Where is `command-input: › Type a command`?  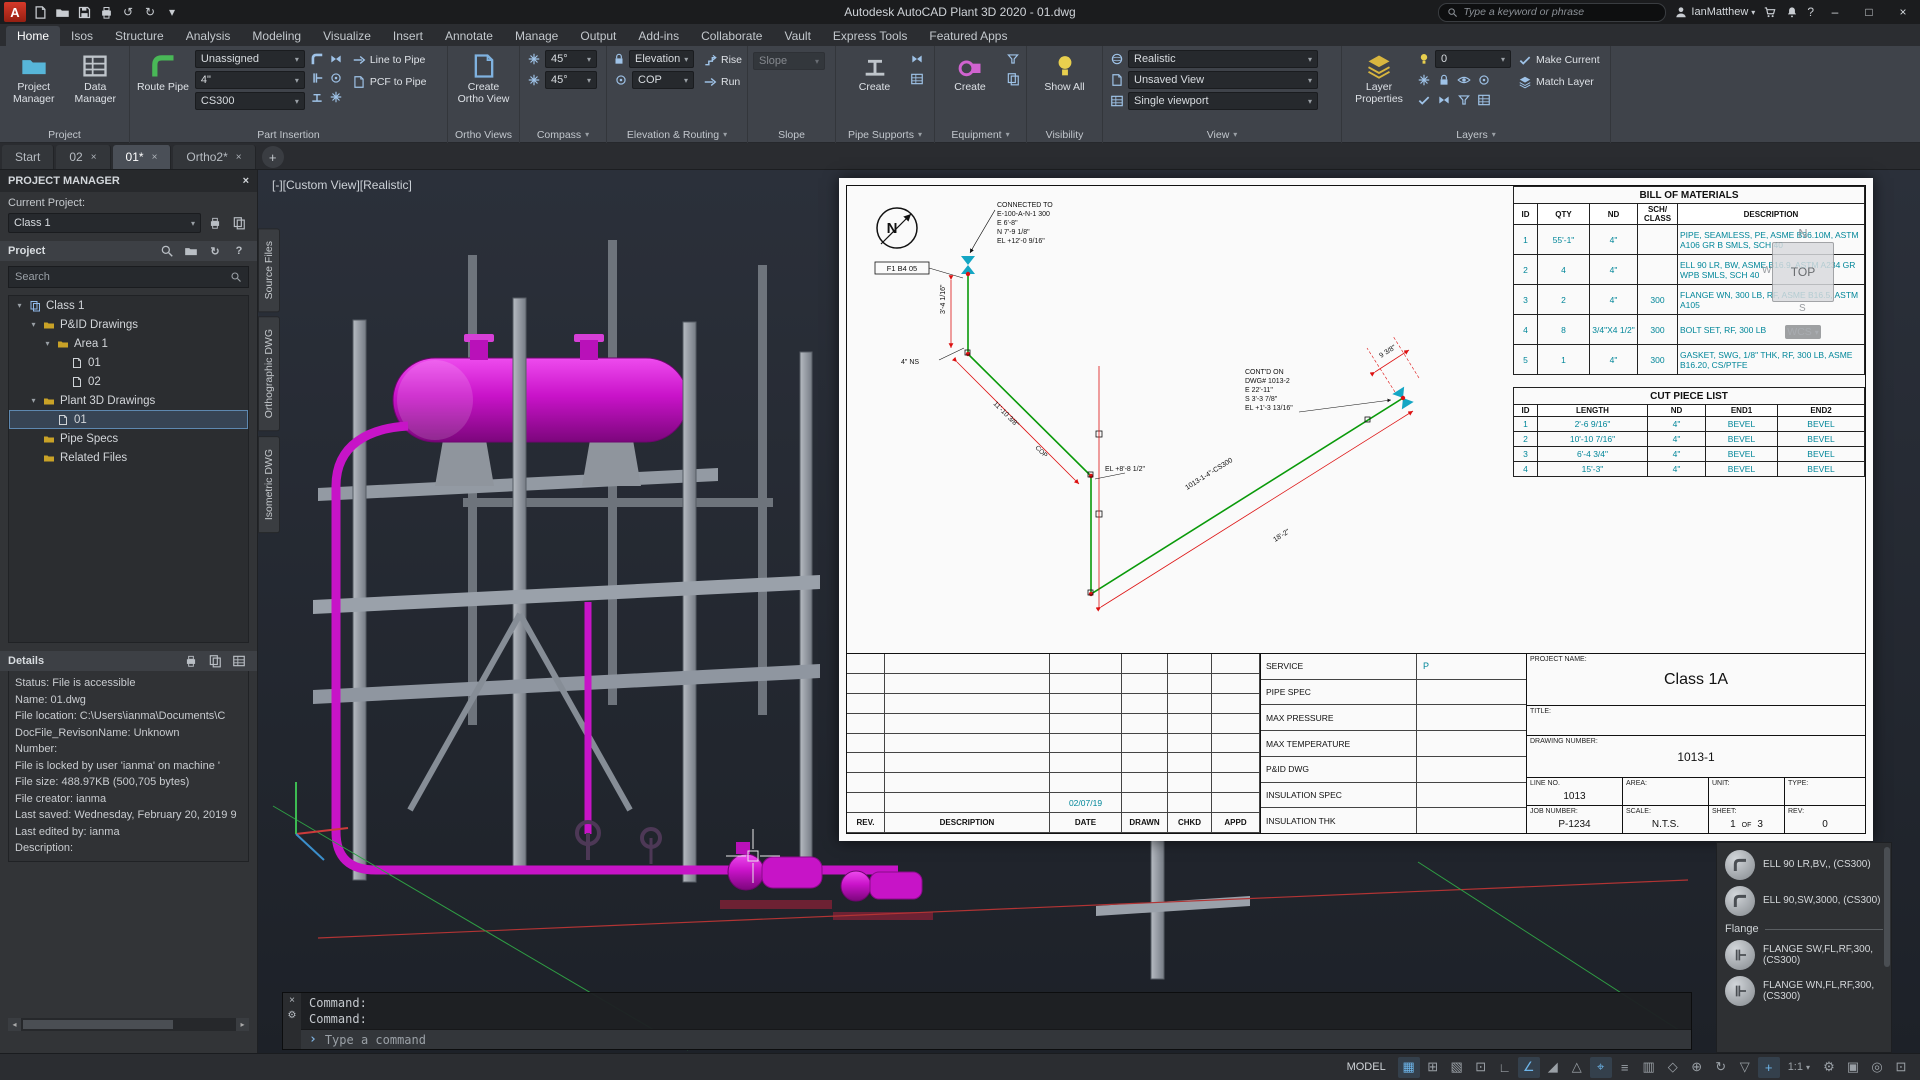 command-input: › Type a command is located at coordinates (996, 1039).